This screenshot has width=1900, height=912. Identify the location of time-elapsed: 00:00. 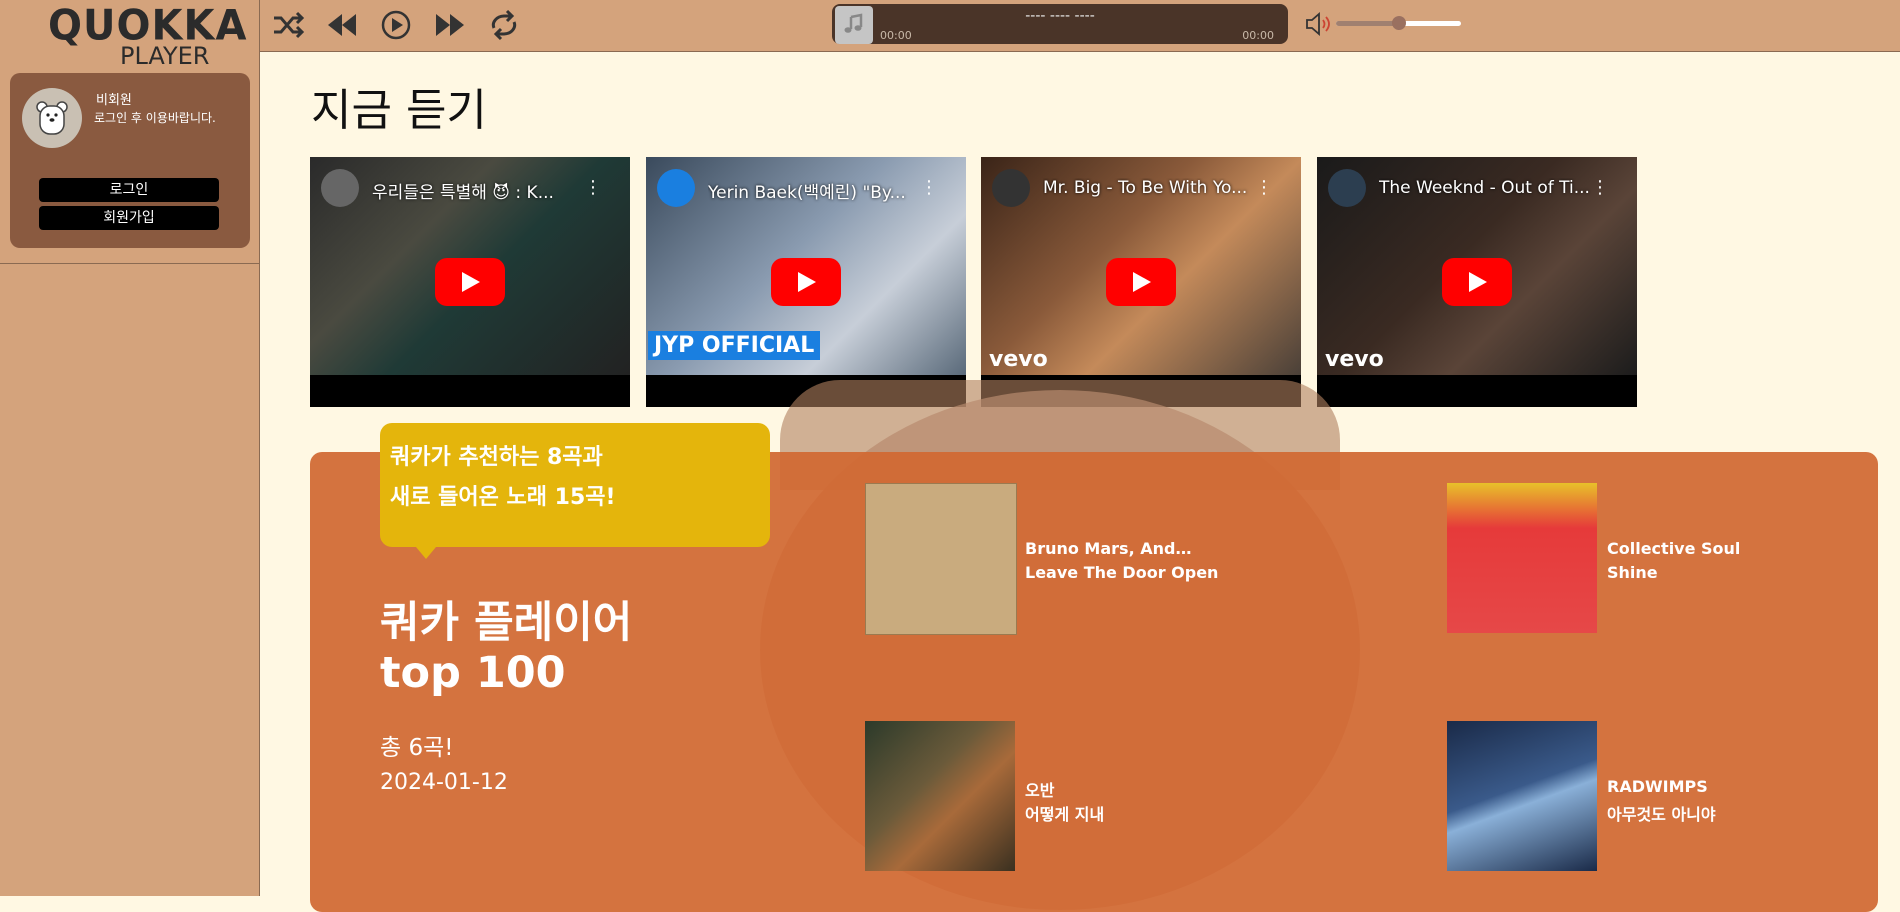
(896, 35).